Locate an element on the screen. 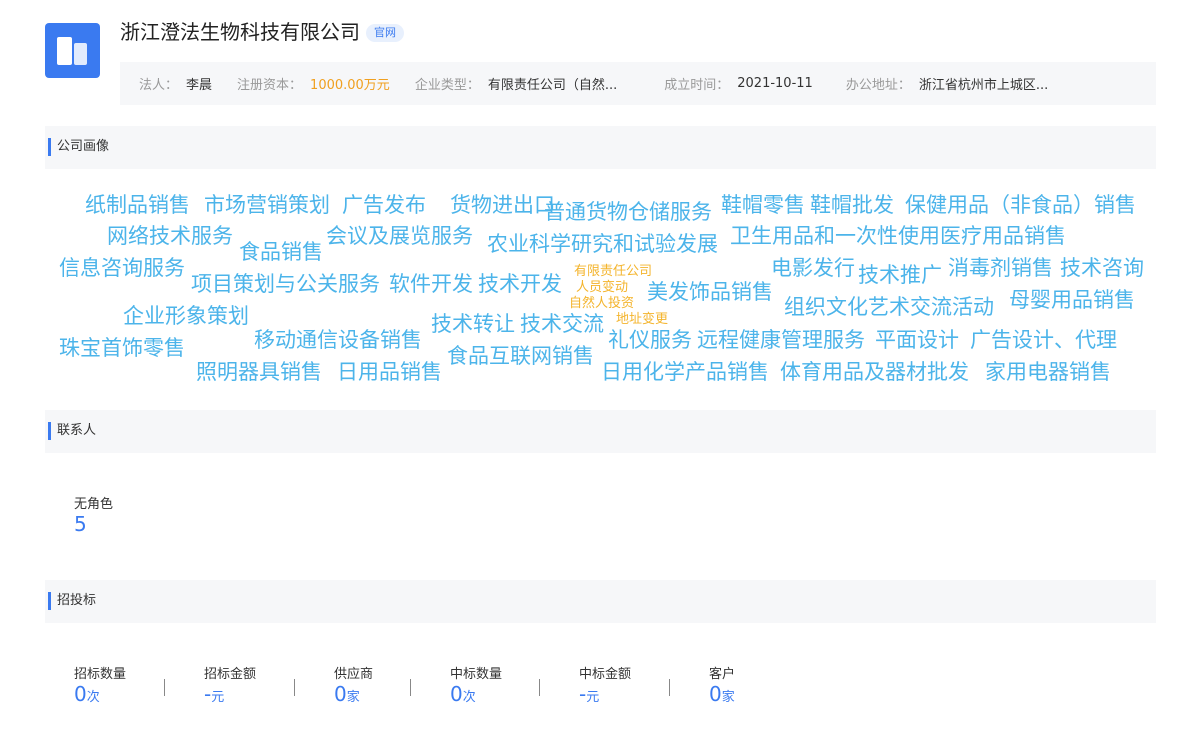 Image resolution: width=1200 pixels, height=752 pixels. word-cloud-item: 食品销售 is located at coordinates (281, 252).